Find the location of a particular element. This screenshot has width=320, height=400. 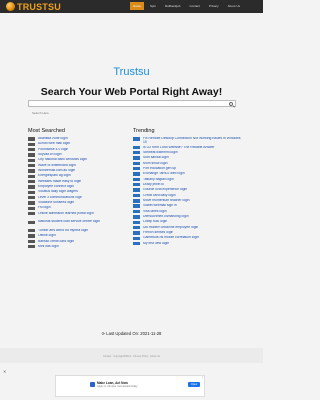

nav-home: Home is located at coordinates (136, 6).